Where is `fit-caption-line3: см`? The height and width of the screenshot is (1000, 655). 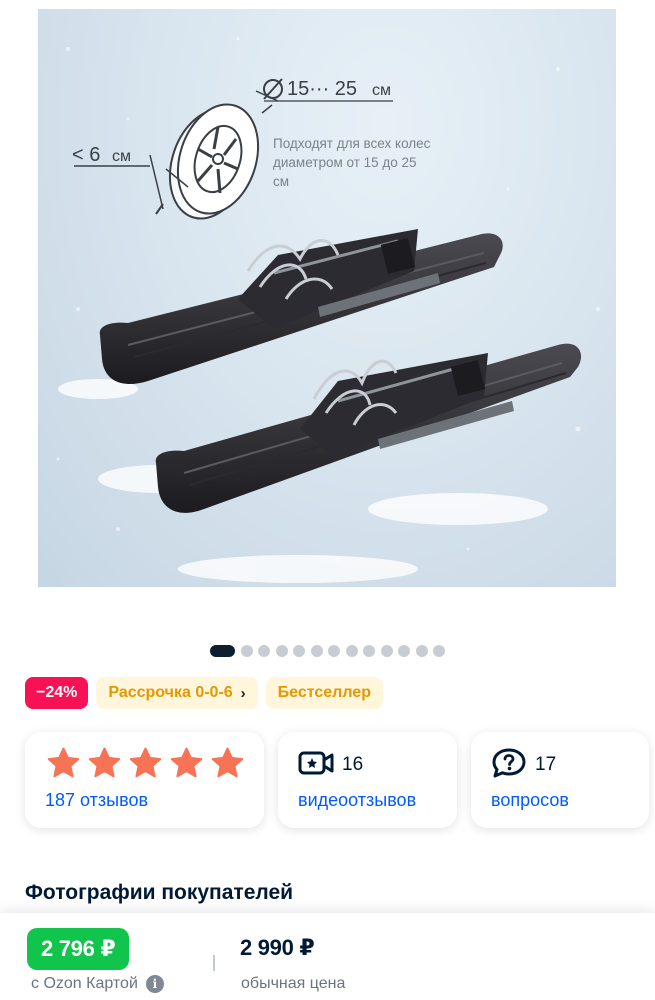 fit-caption-line3: см is located at coordinates (281, 181).